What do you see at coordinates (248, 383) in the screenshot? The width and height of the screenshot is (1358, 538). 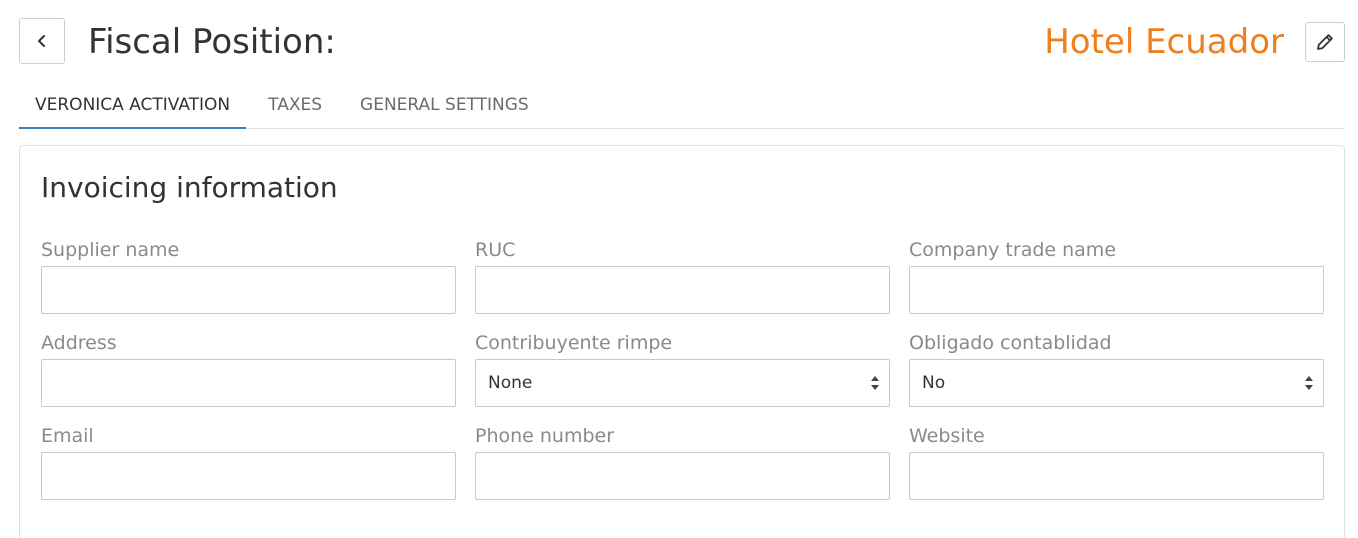 I see `address-input` at bounding box center [248, 383].